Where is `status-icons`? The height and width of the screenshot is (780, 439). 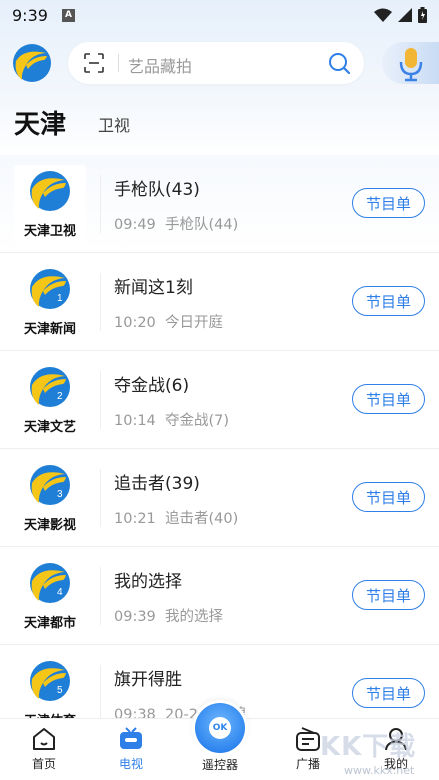
status-icons is located at coordinates (400, 15).